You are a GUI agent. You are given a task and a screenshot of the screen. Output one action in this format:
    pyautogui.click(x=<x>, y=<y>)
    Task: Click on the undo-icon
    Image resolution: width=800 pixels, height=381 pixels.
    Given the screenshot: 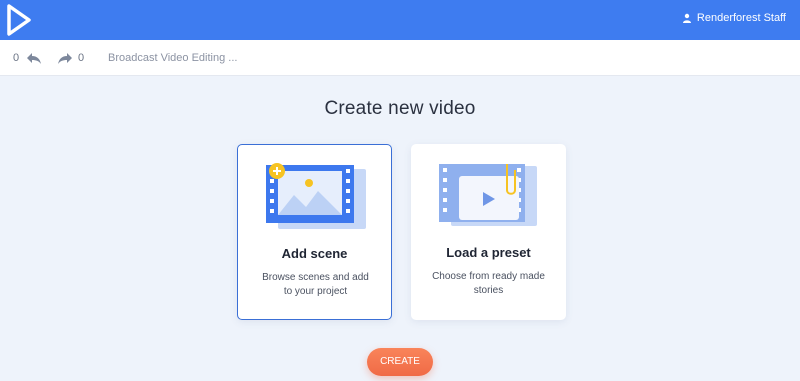 What is the action you would take?
    pyautogui.click(x=34, y=58)
    